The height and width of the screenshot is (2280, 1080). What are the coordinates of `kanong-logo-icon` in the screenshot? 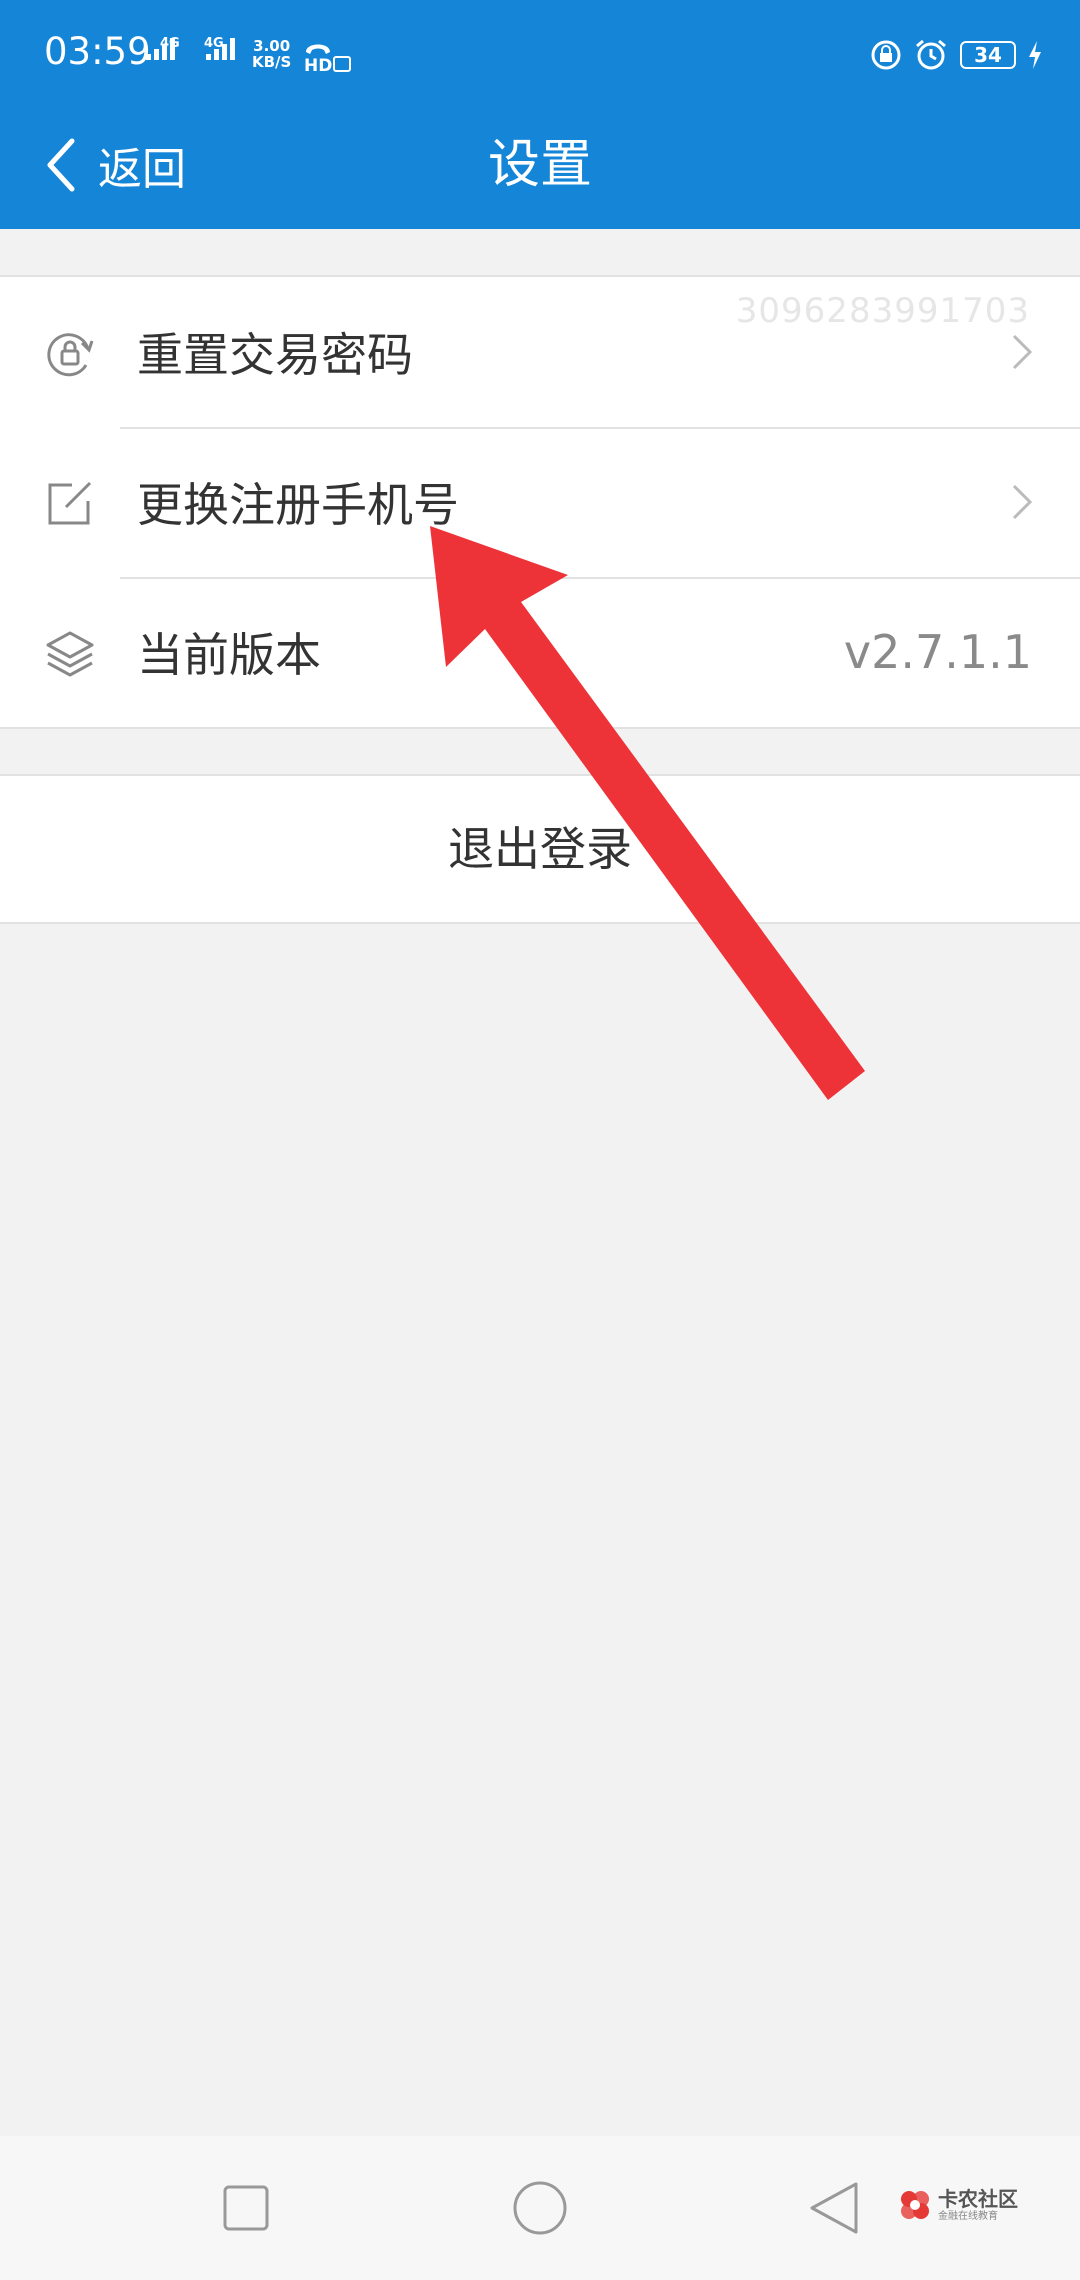 It's located at (915, 2205).